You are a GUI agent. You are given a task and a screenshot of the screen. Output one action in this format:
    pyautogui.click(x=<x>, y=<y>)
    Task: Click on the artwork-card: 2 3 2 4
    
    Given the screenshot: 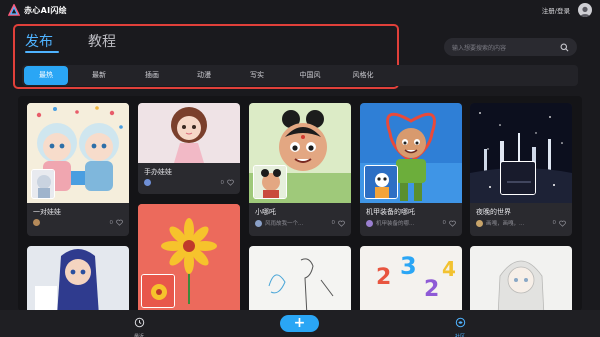 What is the action you would take?
    pyautogui.click(x=411, y=278)
    